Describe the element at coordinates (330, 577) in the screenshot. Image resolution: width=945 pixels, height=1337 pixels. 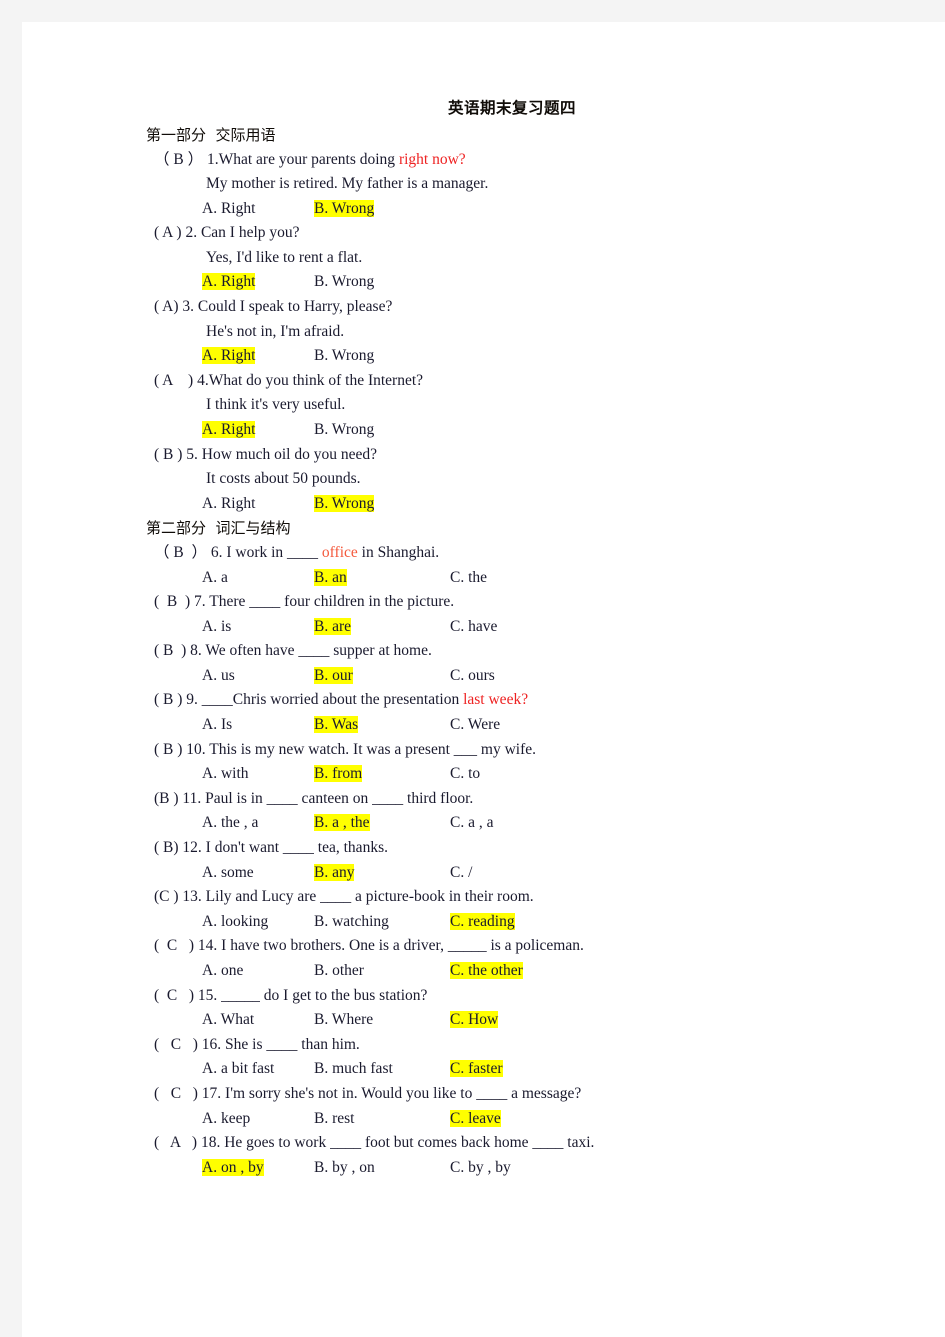
I see `option-selected: B. an` at that location.